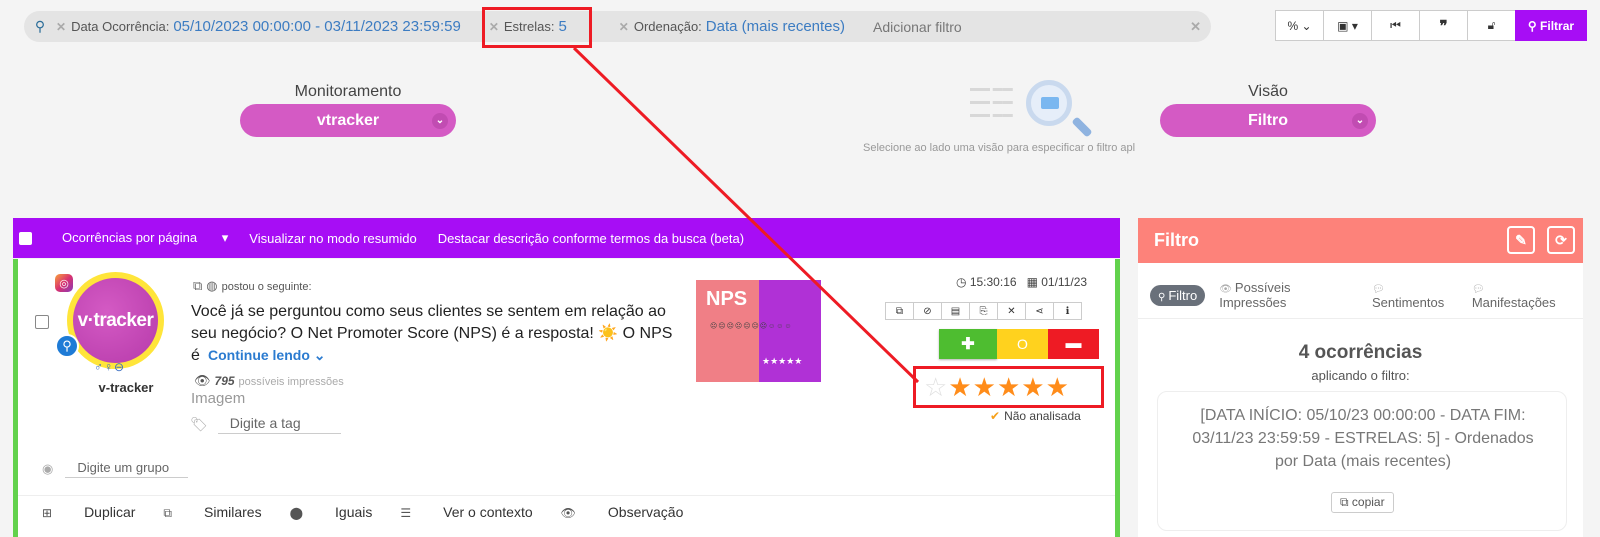 Image resolution: width=1600 pixels, height=537 pixels. I want to click on monitoramento-value: vtracker, so click(348, 120).